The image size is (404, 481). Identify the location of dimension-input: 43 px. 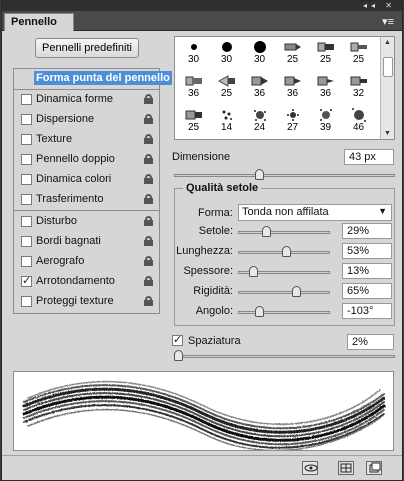
(369, 157).